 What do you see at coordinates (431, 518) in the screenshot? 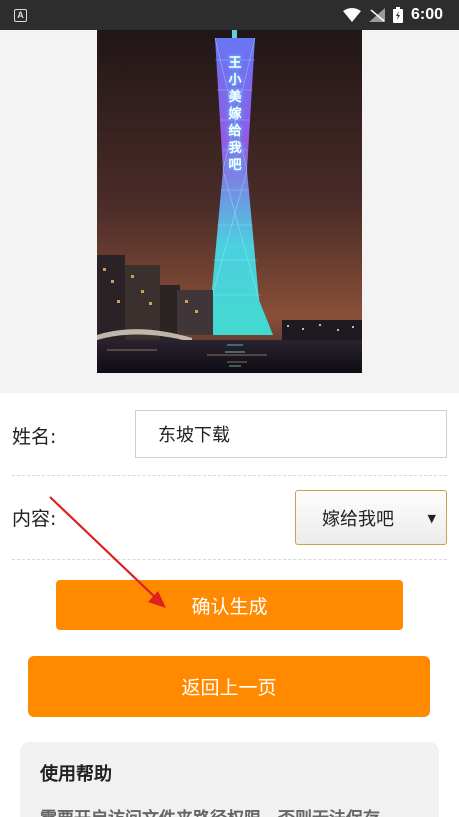
I see `dropdown-caret-icon: ▼` at bounding box center [431, 518].